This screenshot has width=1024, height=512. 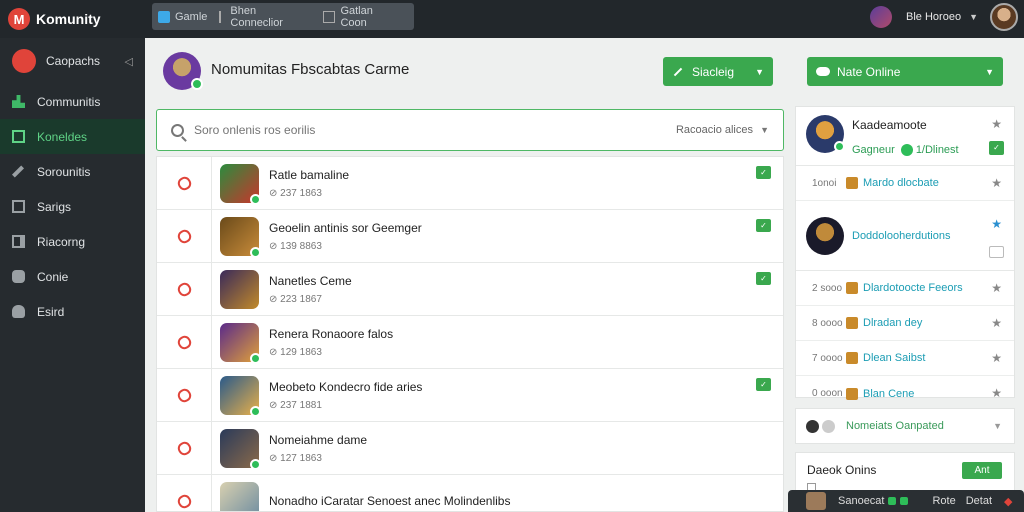 What do you see at coordinates (718, 71) in the screenshot?
I see `settings-dropdown-button: Siacleig ▼` at bounding box center [718, 71].